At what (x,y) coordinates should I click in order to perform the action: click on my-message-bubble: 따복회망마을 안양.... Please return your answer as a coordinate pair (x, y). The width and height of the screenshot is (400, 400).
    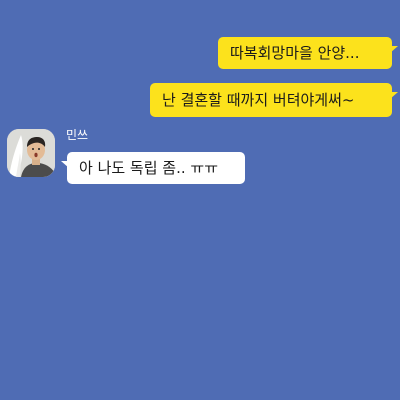
    Looking at the image, I should click on (308, 53).